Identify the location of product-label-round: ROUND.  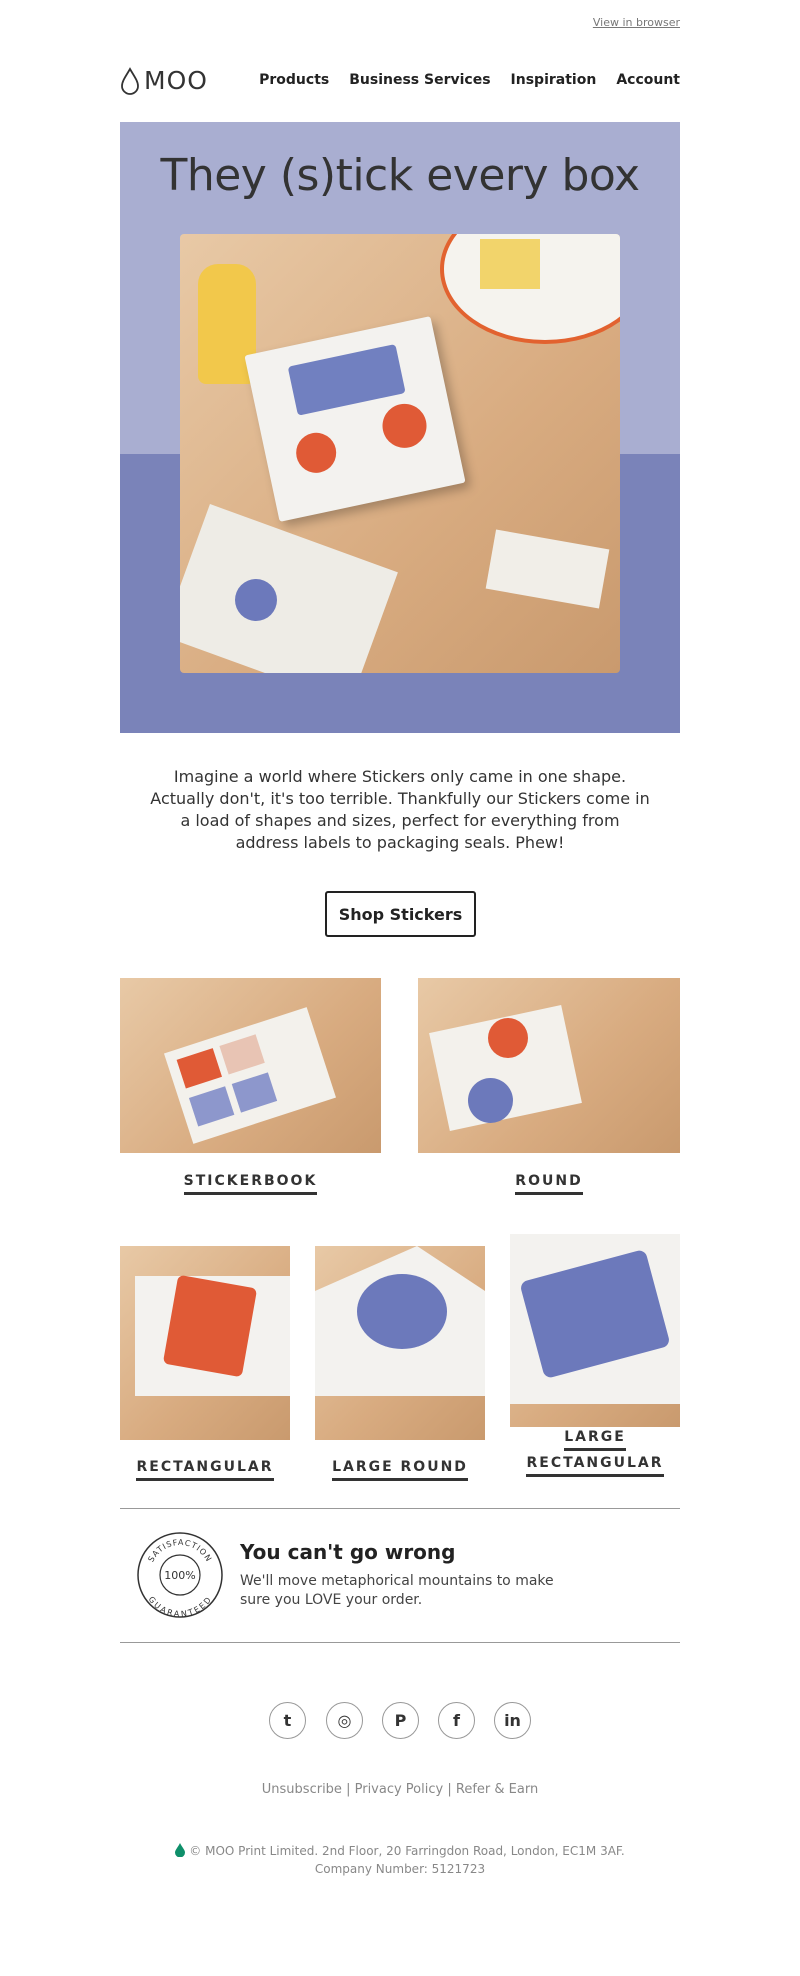
(549, 1181).